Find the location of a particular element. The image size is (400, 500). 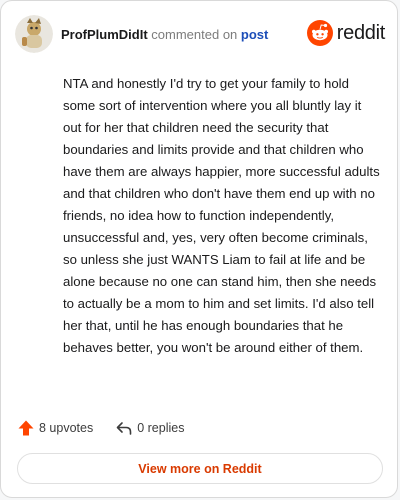

reply-count: 0 replies is located at coordinates (161, 428).